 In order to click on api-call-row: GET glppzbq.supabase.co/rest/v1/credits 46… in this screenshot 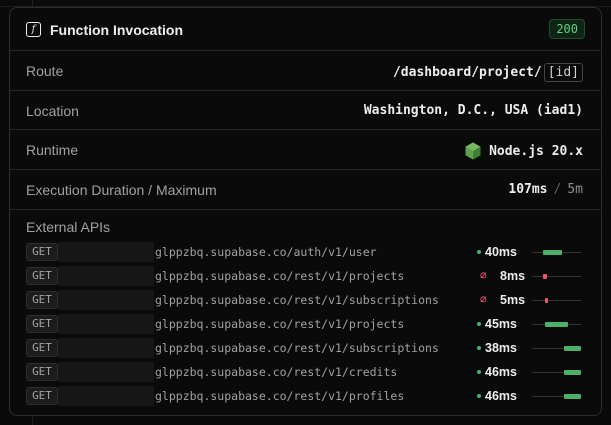, I will do `click(305, 372)`.